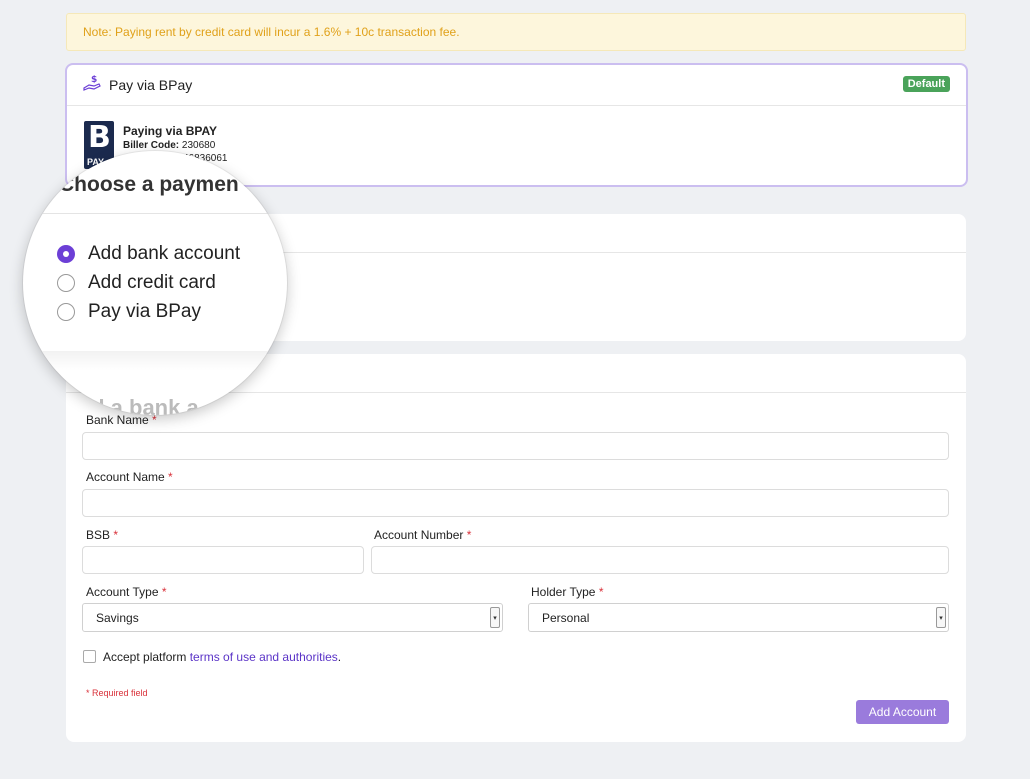 The height and width of the screenshot is (779, 1030). I want to click on biller-code: Biller Code: 230680, so click(169, 145).